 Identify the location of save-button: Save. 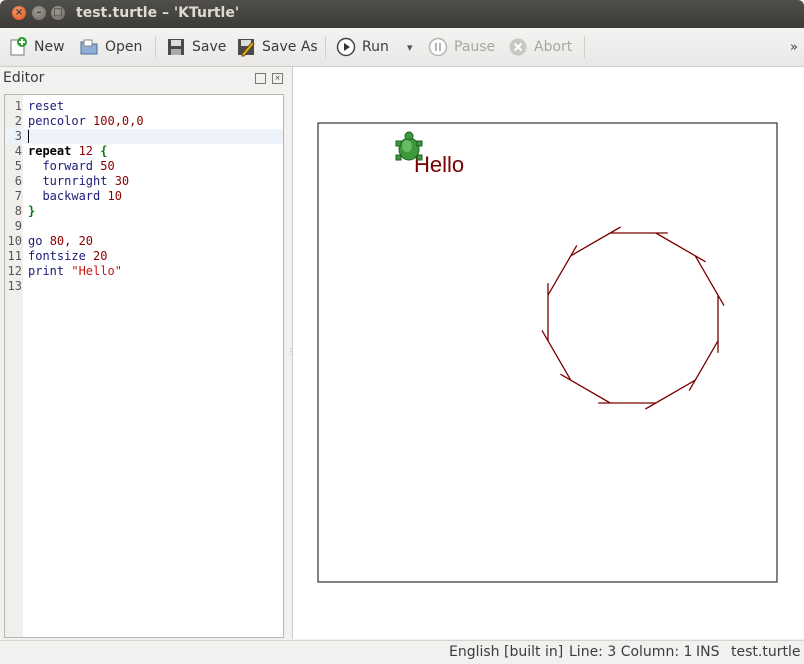
(196, 47).